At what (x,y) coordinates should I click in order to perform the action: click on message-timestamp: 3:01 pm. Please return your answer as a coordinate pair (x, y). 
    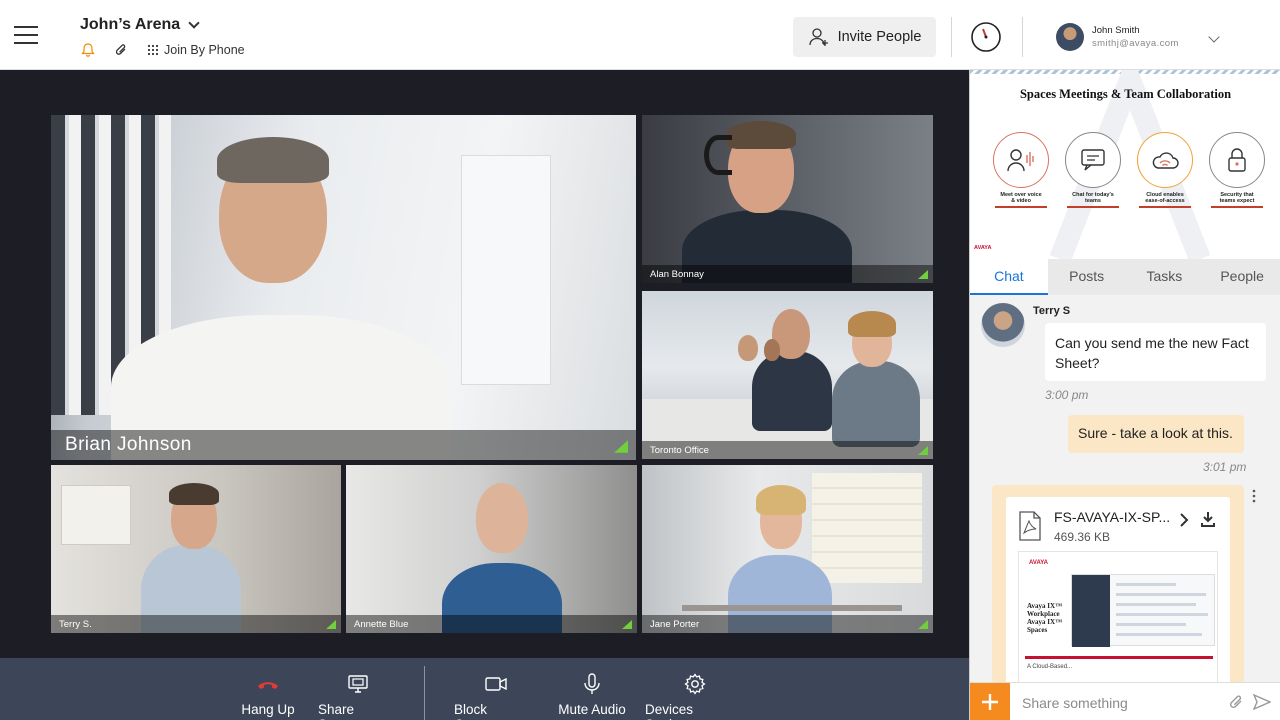
    Looking at the image, I should click on (1225, 467).